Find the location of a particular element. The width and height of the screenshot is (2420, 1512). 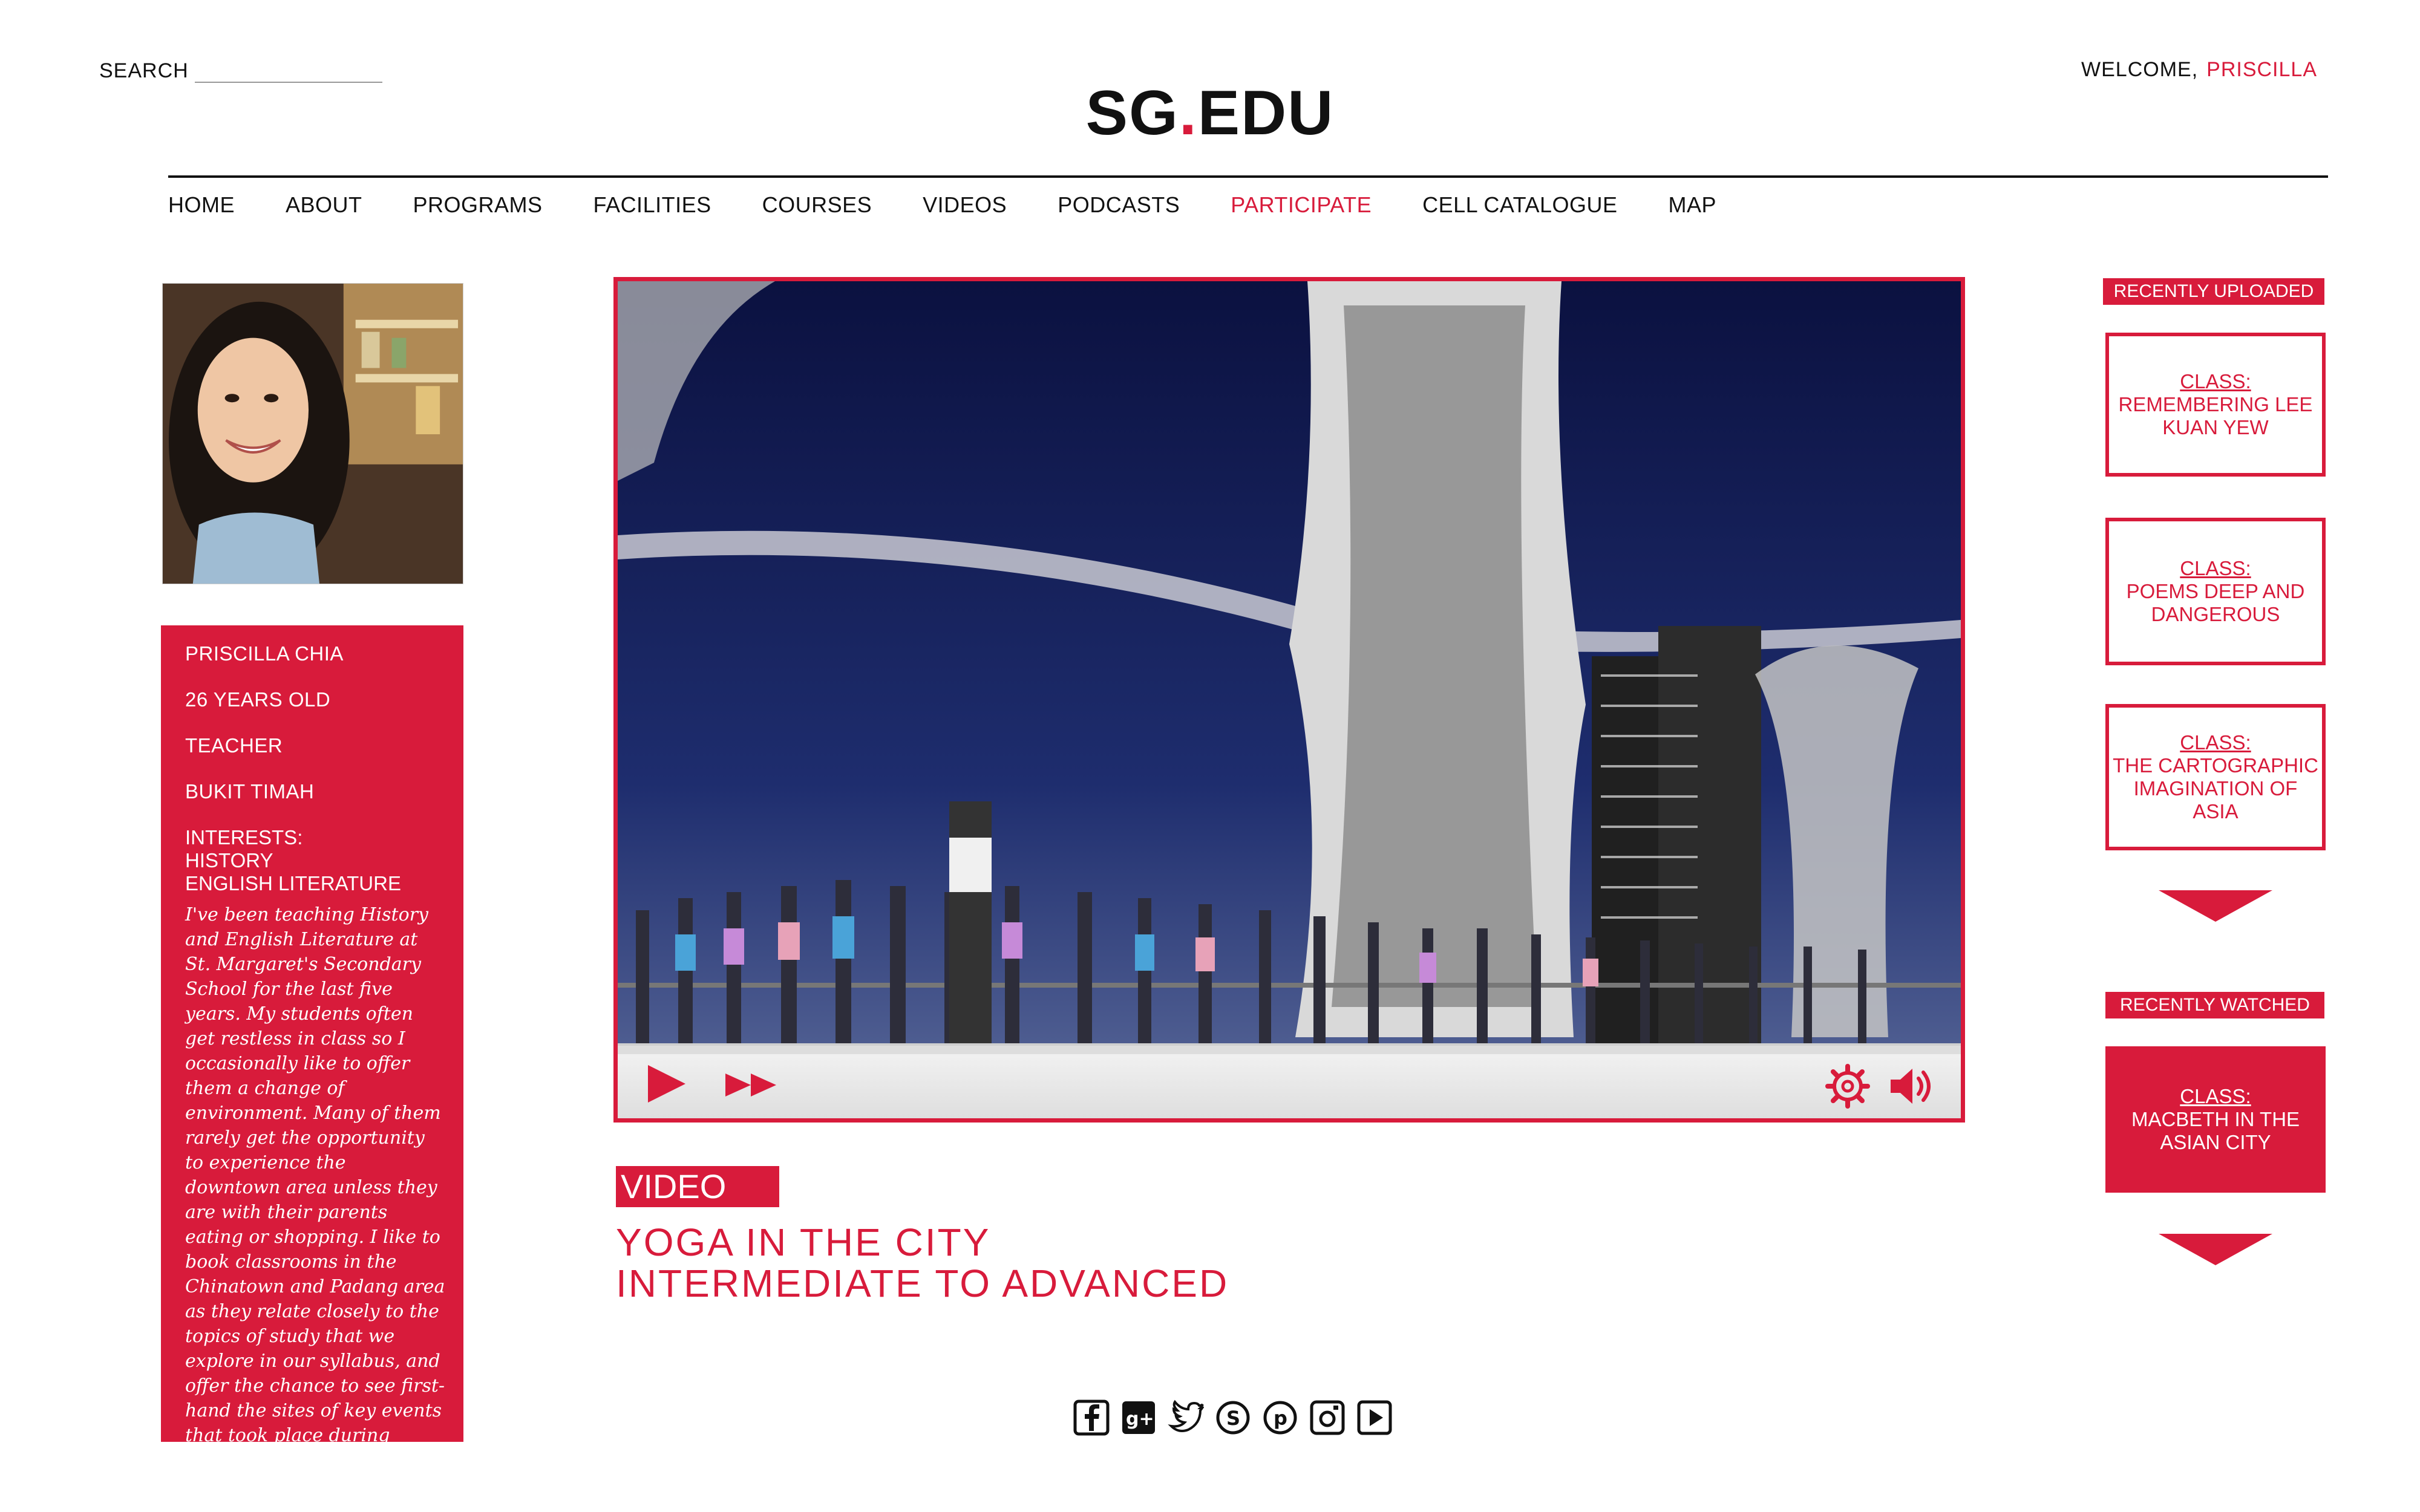

recently-uploaded-more-arrow is located at coordinates (2215, 906).